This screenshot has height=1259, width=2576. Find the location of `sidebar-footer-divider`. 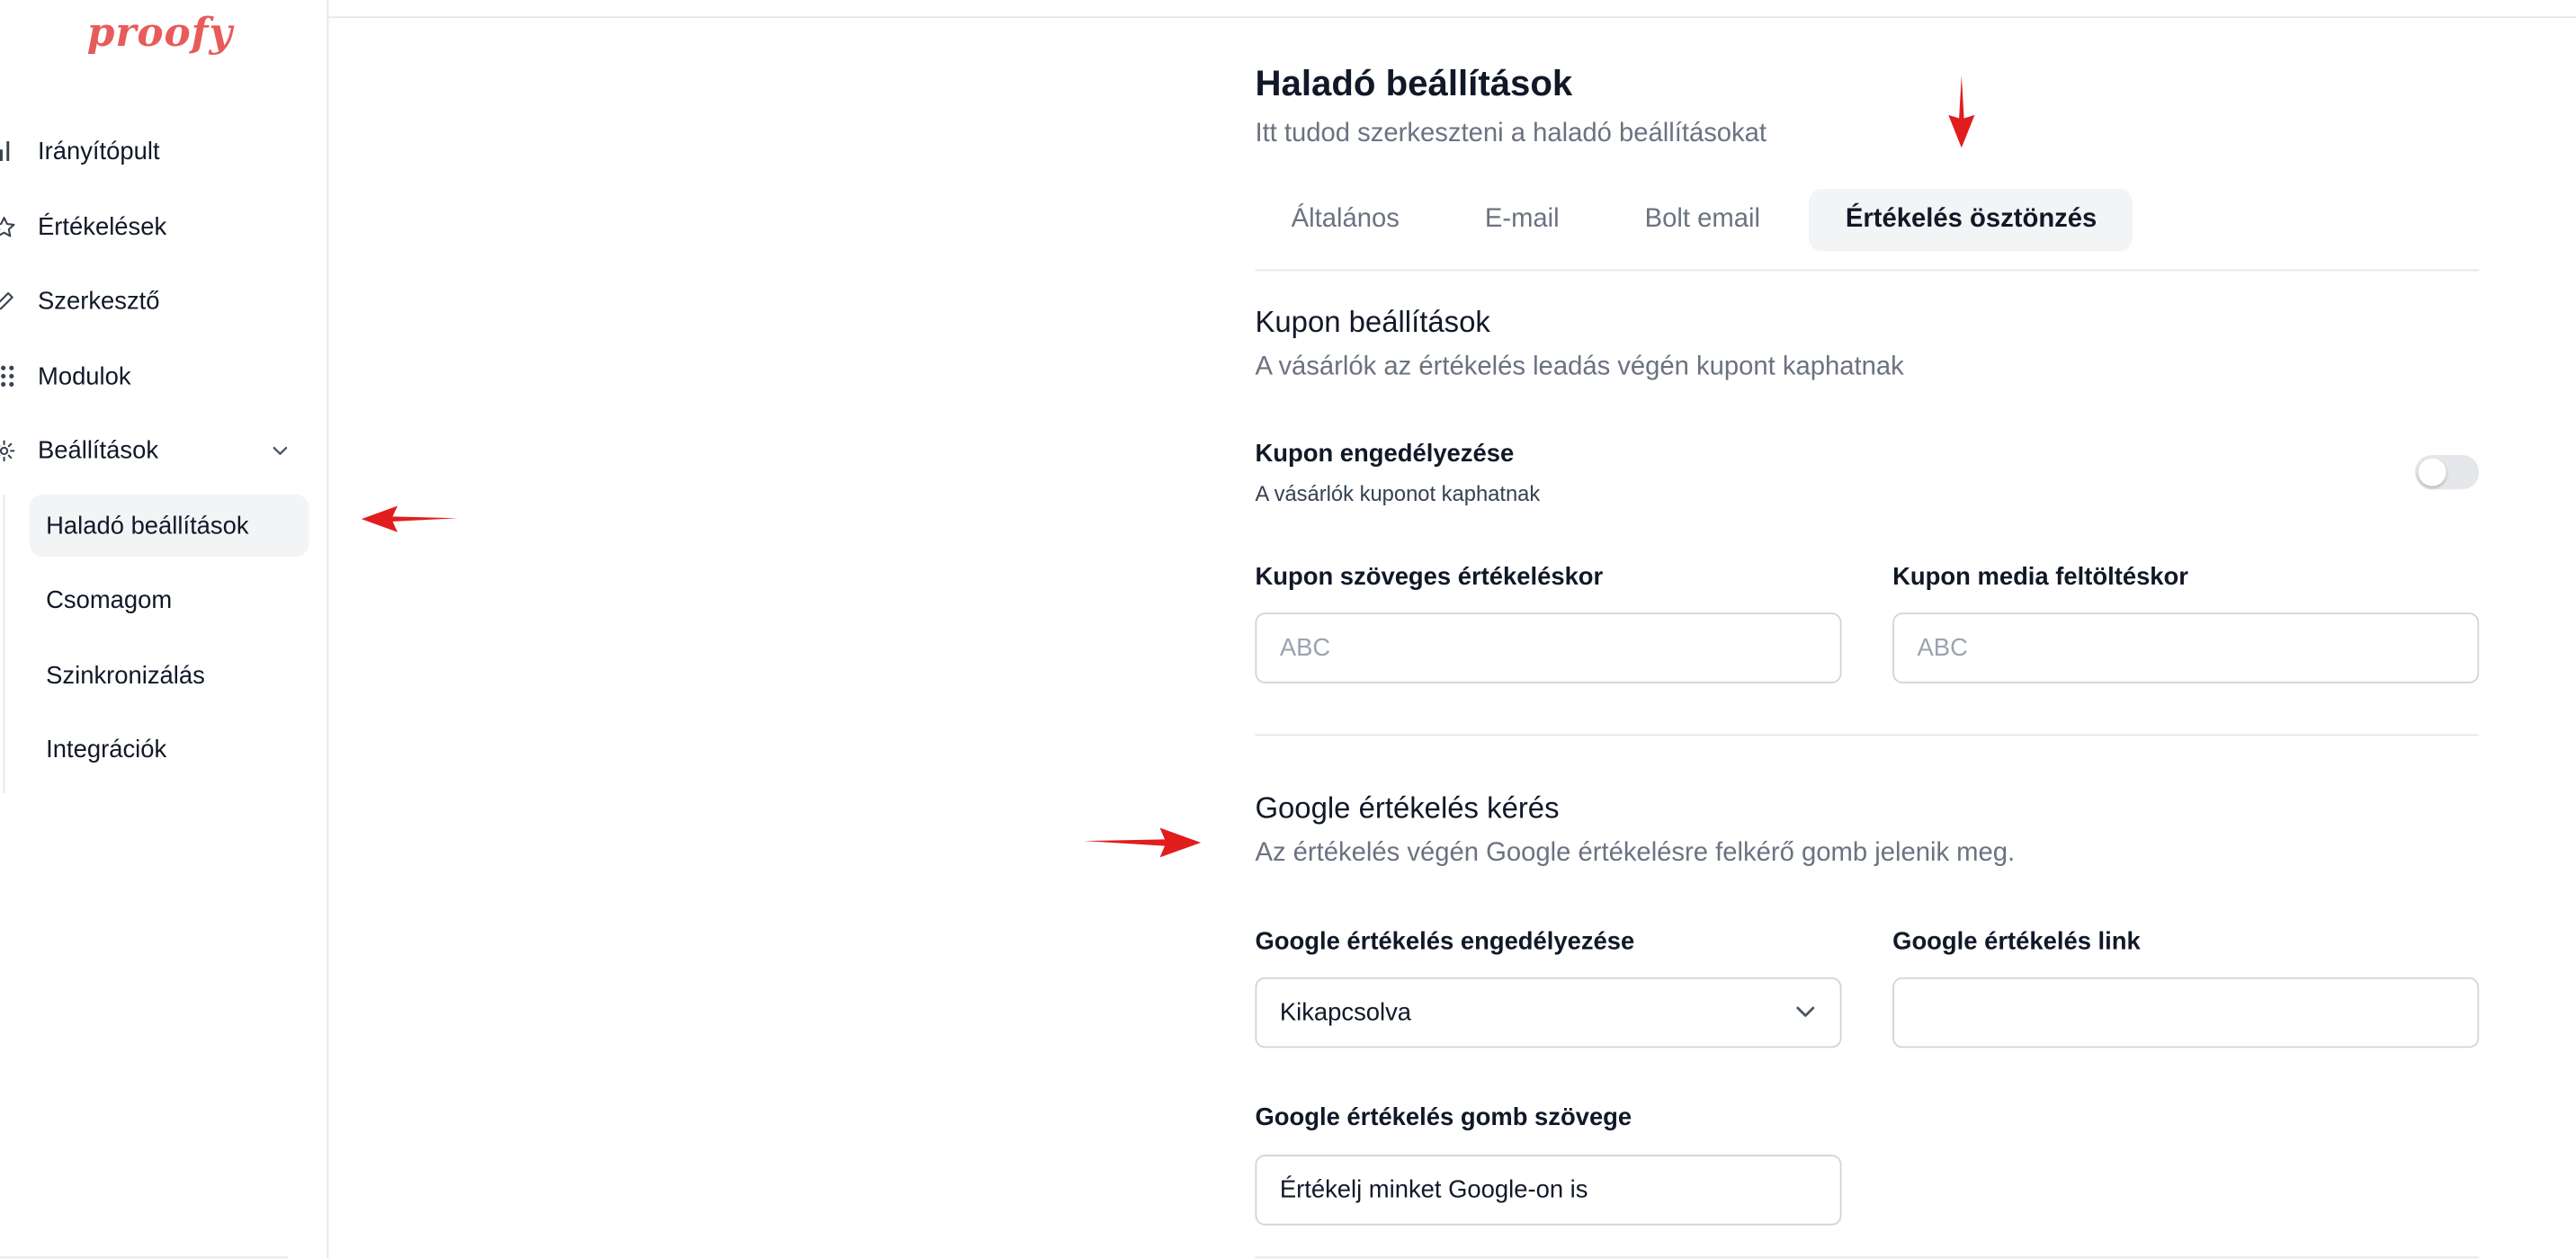

sidebar-footer-divider is located at coordinates (144, 1257).